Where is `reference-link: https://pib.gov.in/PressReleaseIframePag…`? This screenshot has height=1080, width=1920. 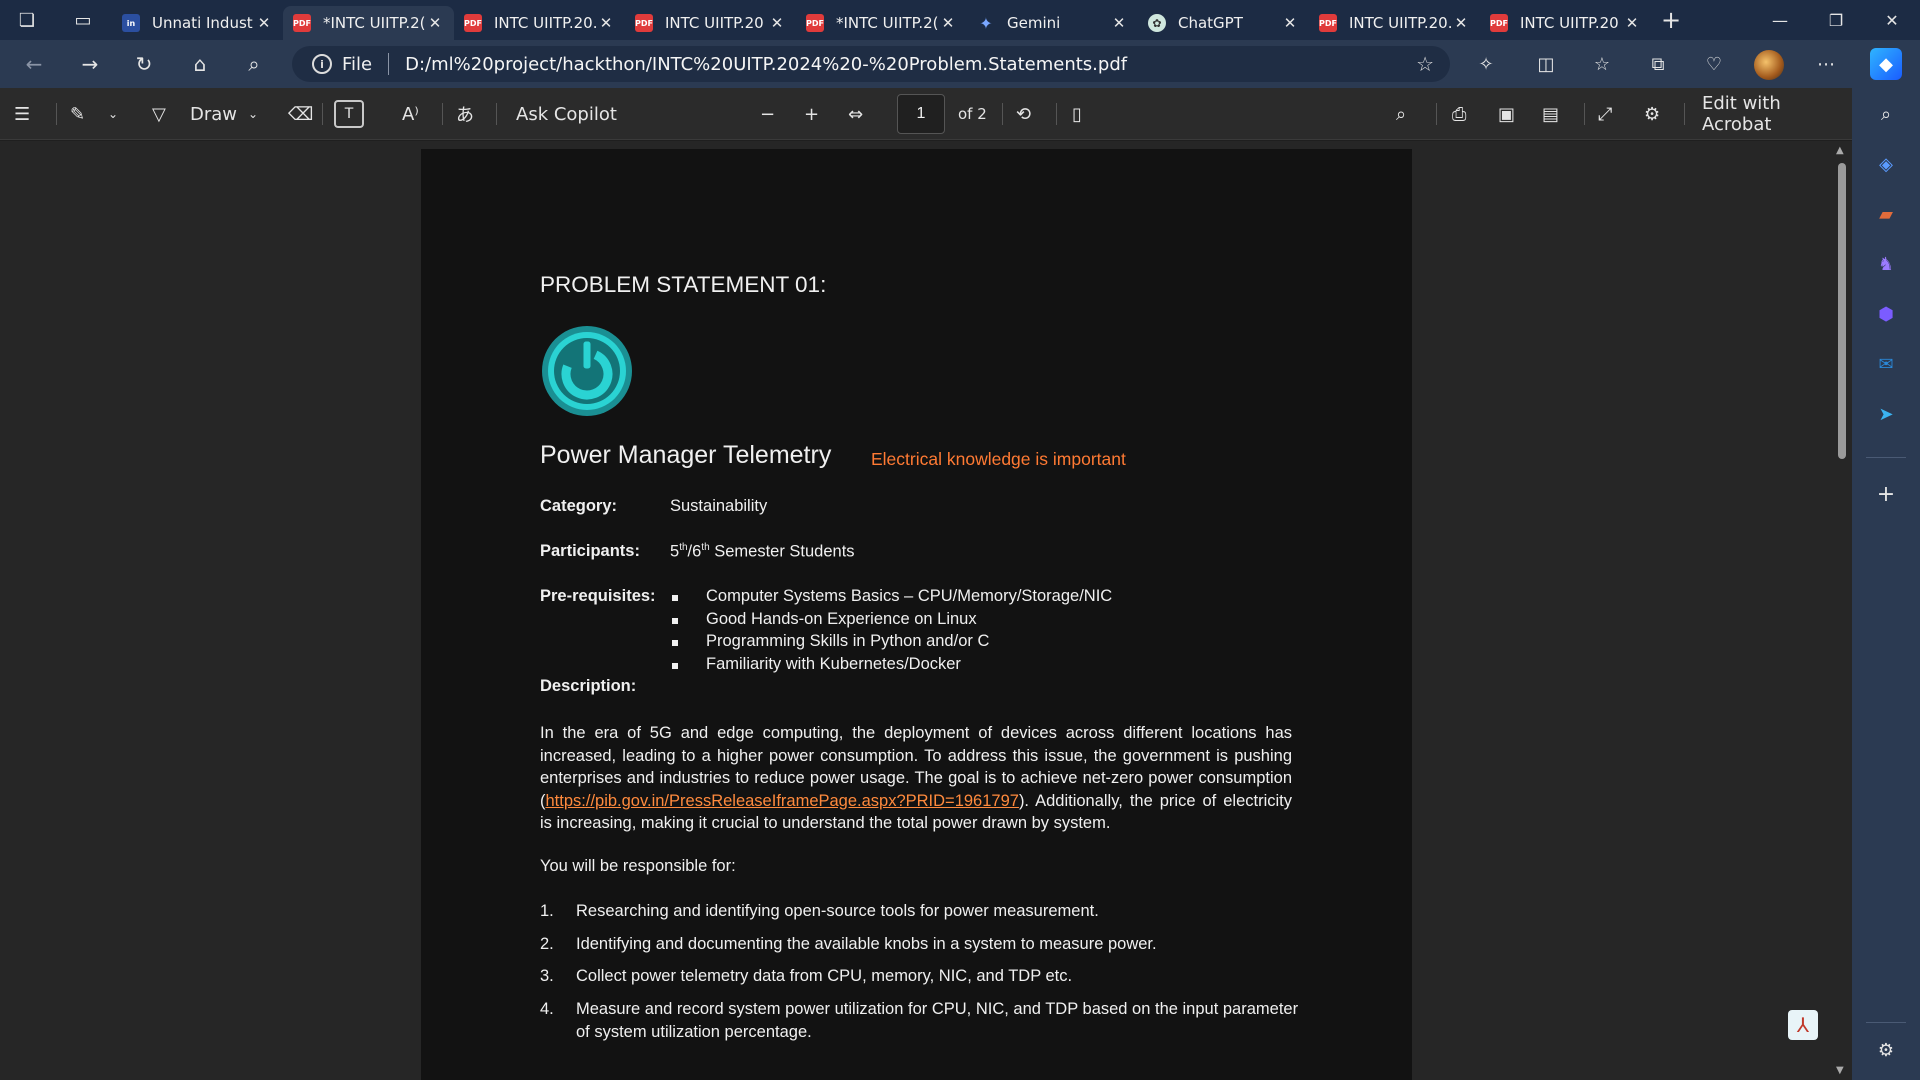
reference-link: https://pib.gov.in/PressReleaseIframePag… is located at coordinates (782, 801).